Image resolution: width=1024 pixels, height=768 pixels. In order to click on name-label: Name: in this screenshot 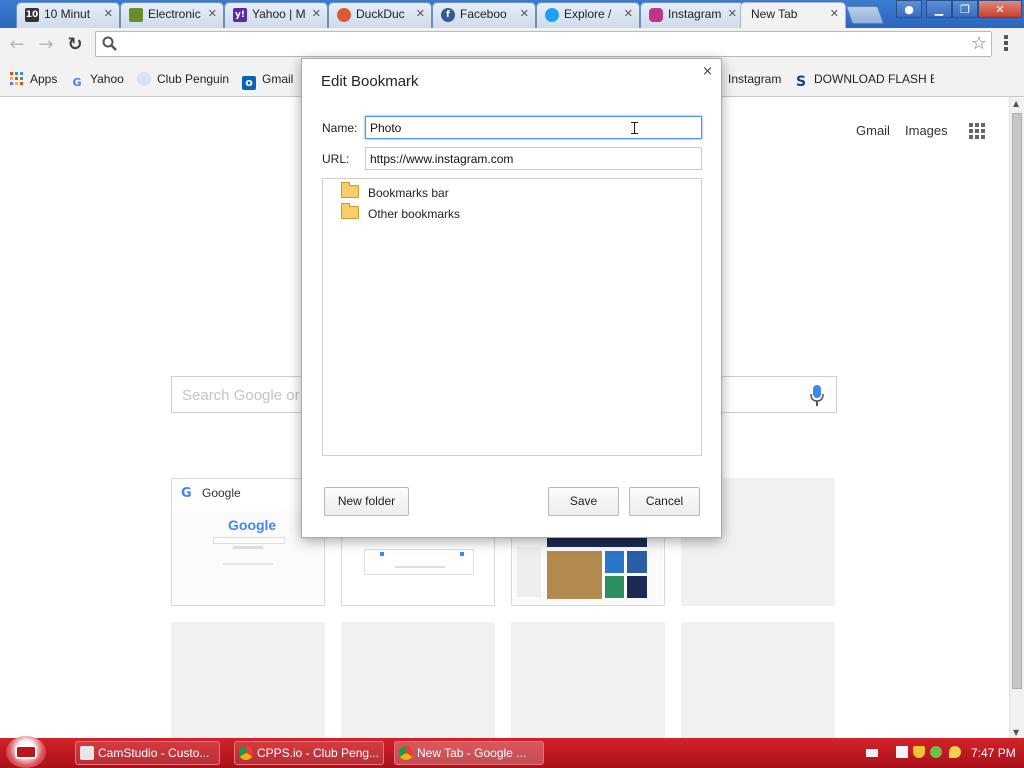, I will do `click(340, 128)`.